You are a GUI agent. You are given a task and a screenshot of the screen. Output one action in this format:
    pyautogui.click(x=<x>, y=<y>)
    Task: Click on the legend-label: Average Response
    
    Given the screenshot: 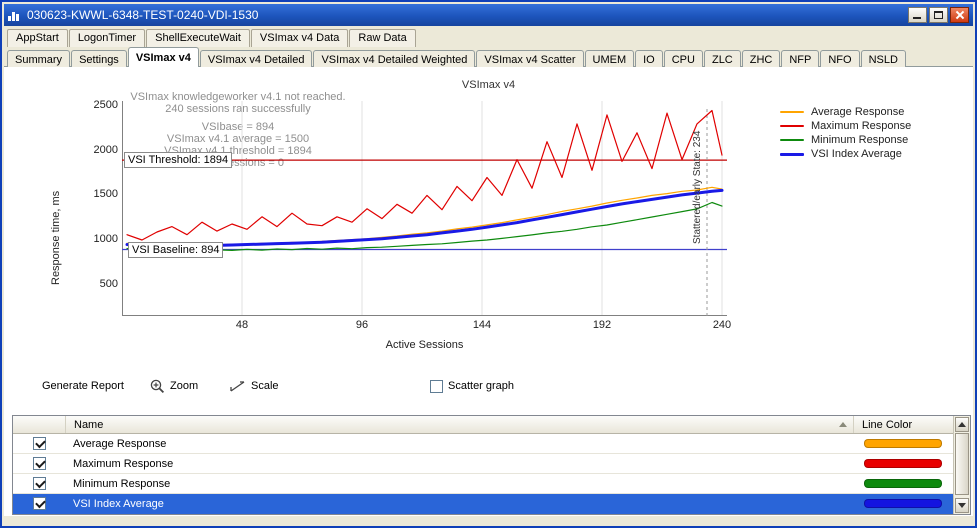 What is the action you would take?
    pyautogui.click(x=858, y=112)
    